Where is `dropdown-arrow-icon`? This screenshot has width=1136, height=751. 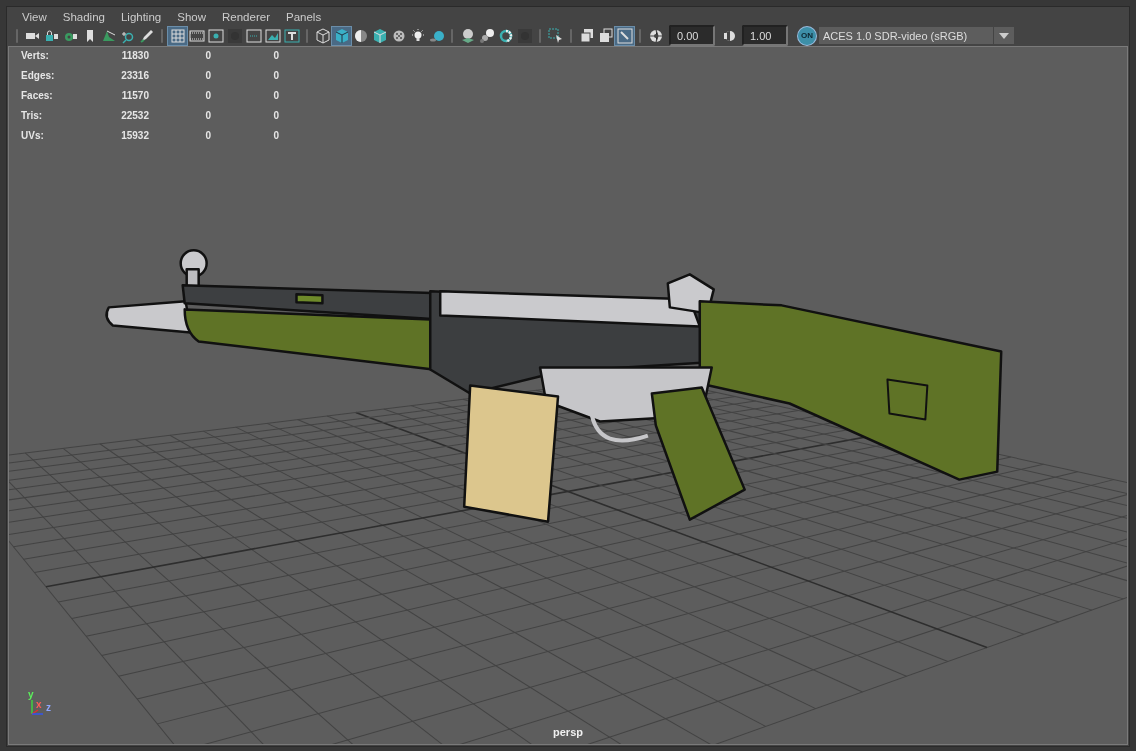
dropdown-arrow-icon is located at coordinates (1004, 35).